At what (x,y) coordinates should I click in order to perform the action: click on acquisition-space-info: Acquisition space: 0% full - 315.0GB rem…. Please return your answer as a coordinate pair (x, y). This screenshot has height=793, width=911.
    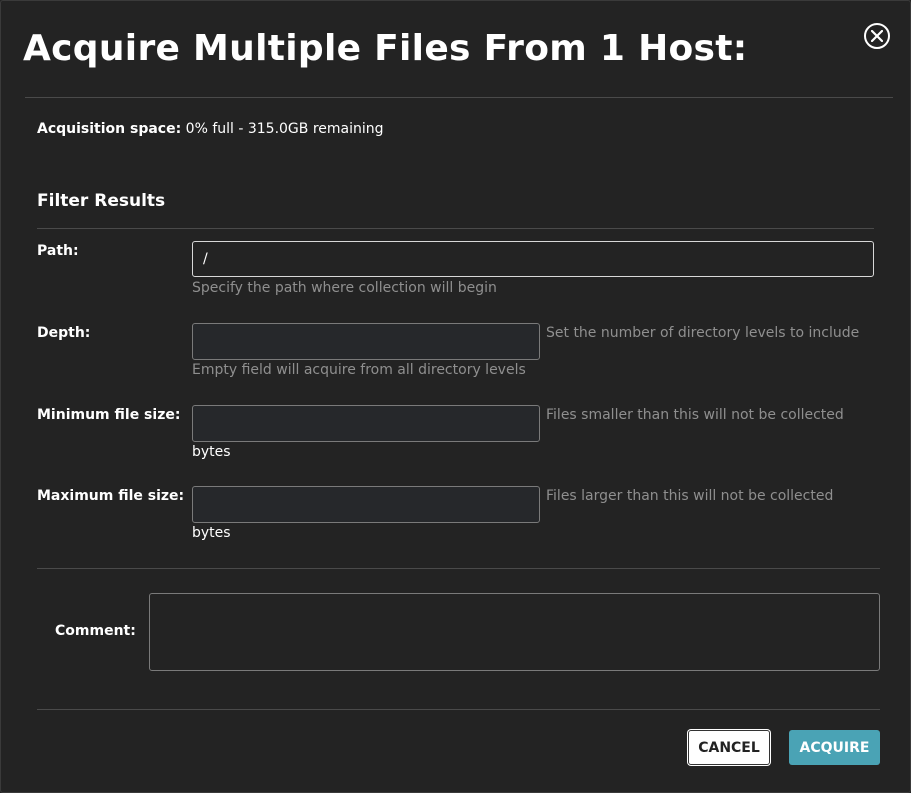
    Looking at the image, I should click on (210, 129).